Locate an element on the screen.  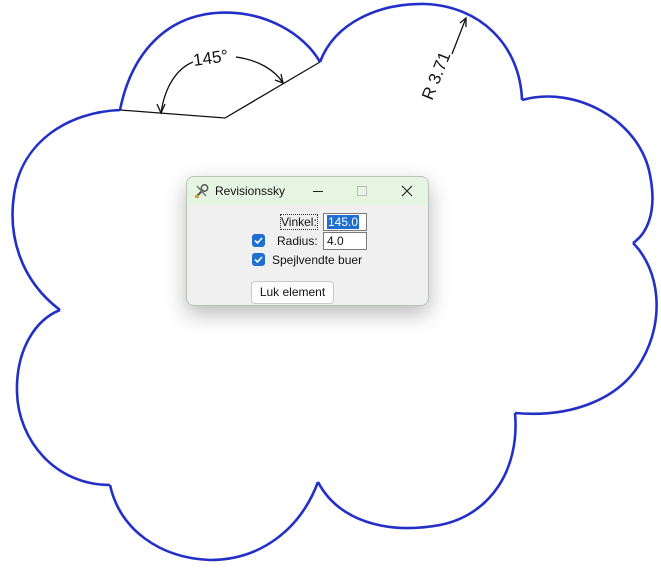
minimize-button is located at coordinates (317, 191).